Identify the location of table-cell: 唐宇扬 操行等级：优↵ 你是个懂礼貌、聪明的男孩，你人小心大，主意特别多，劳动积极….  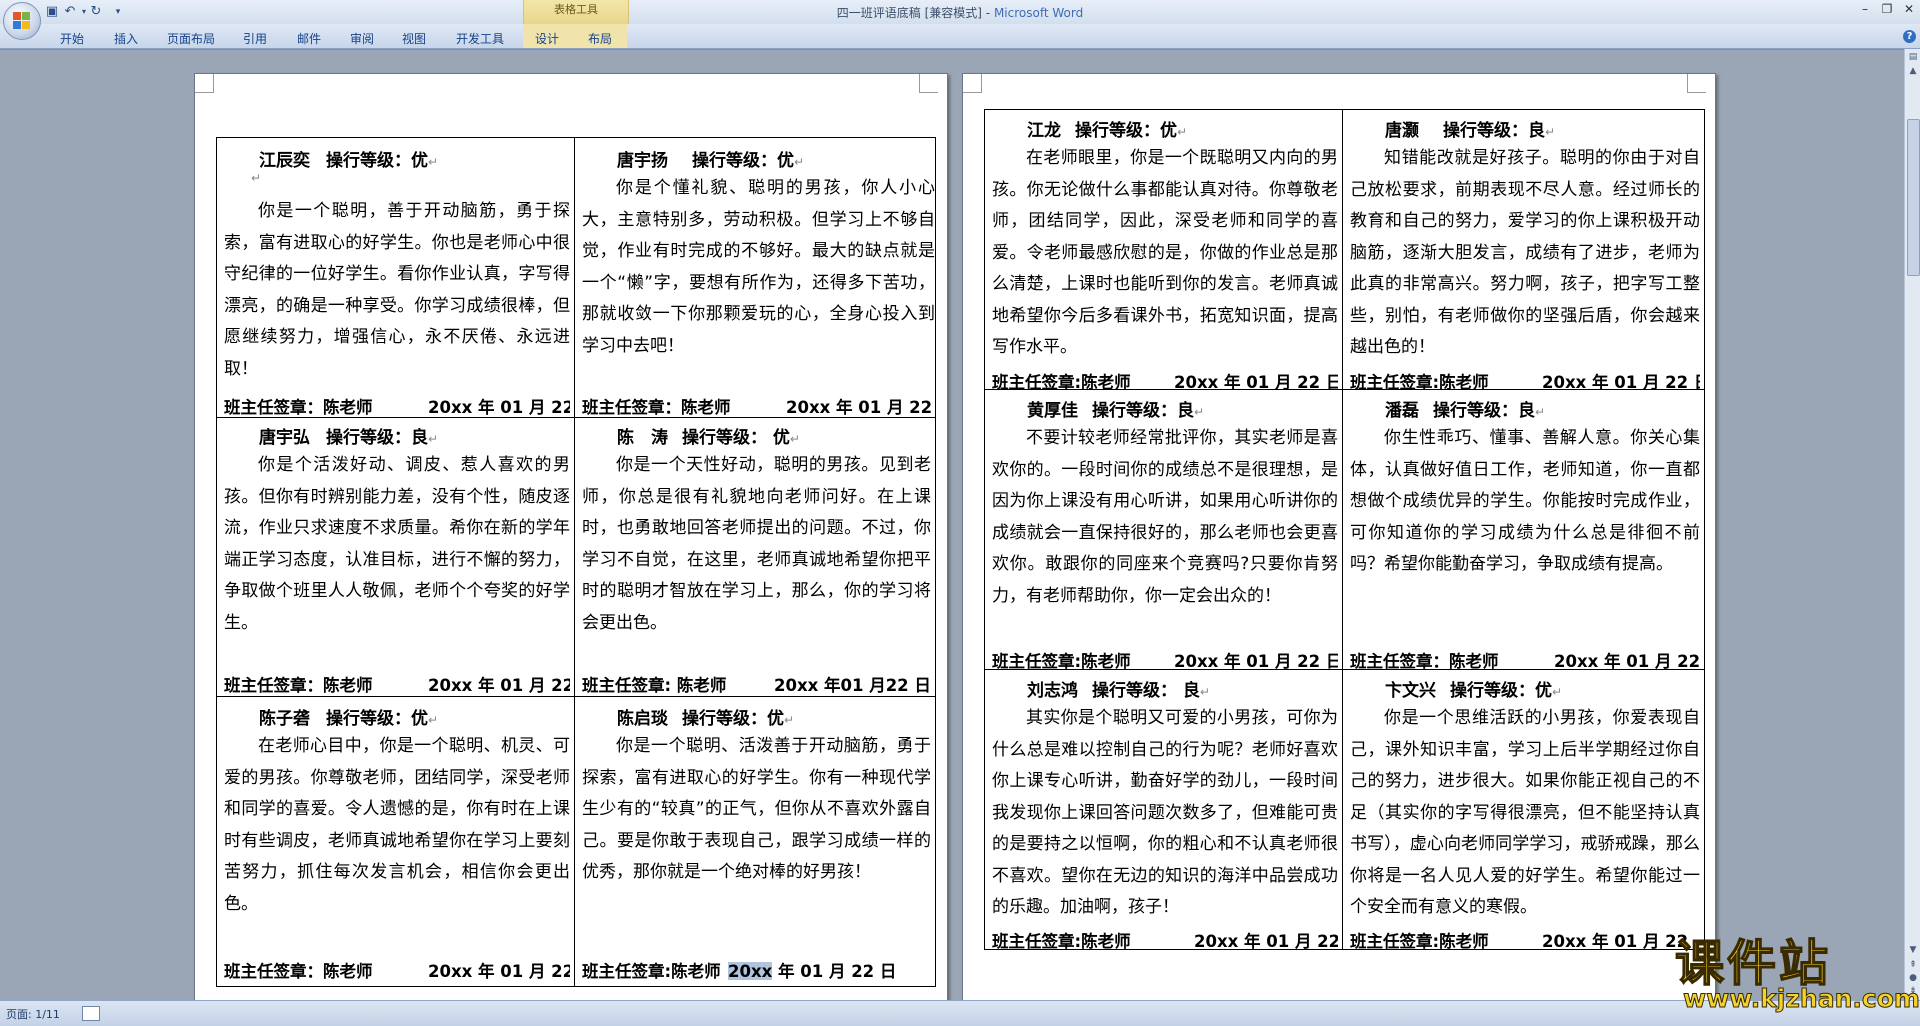
(755, 277).